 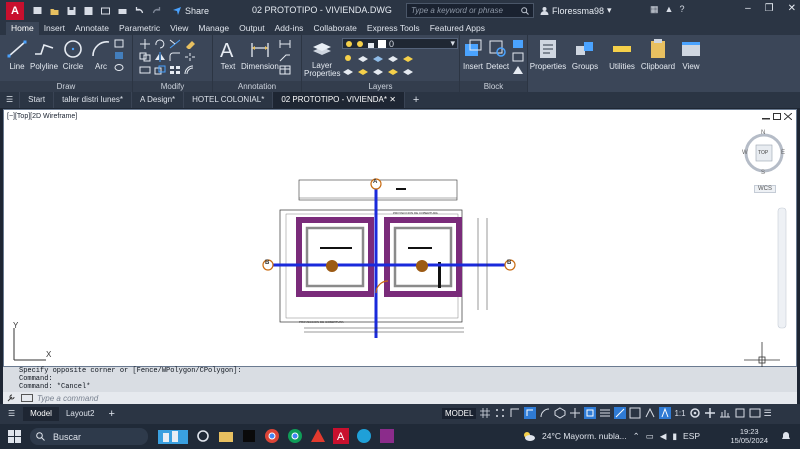 I want to click on tab-express-tools: Express Tools, so click(x=393, y=28).